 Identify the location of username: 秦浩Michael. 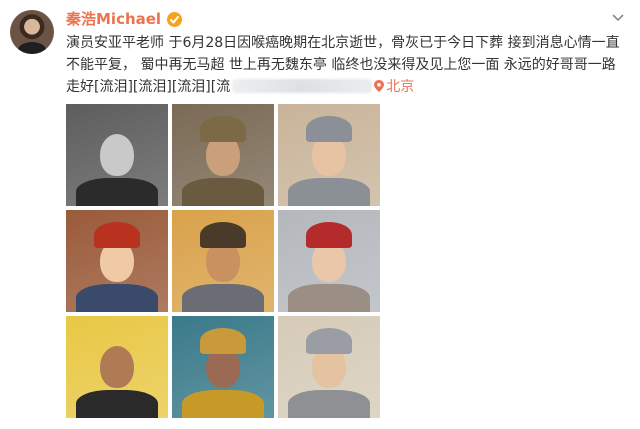
(113, 19).